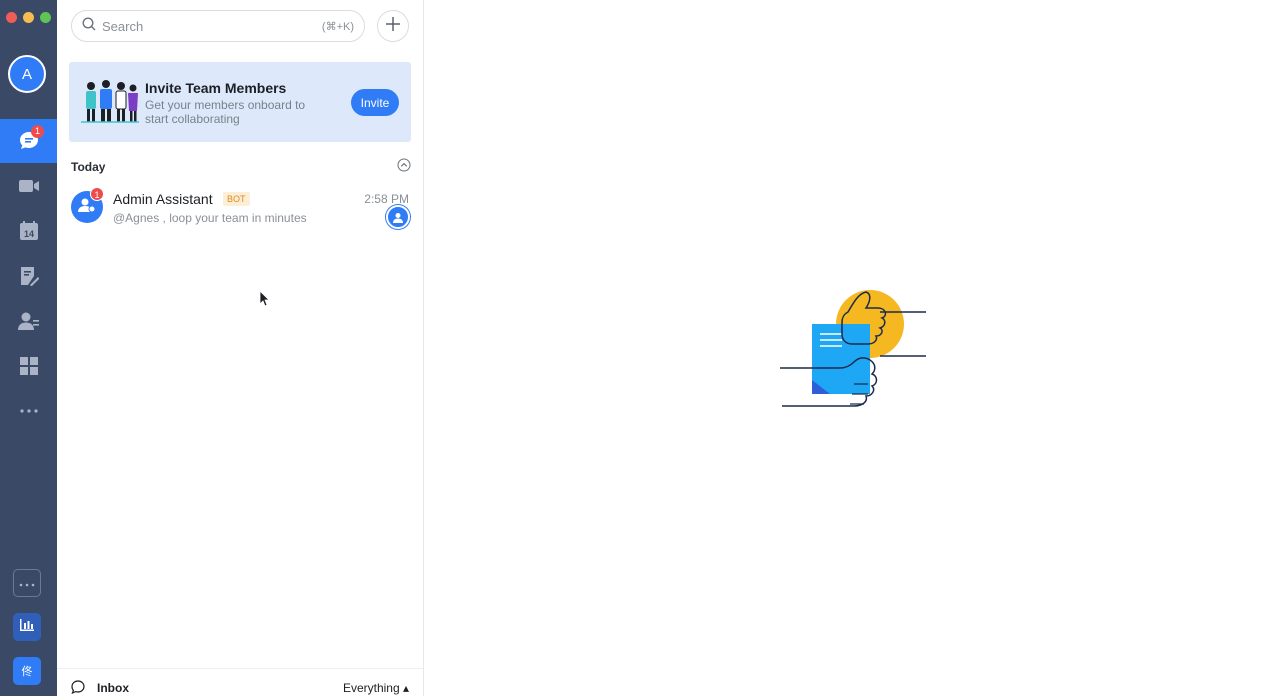 The width and height of the screenshot is (1284, 696). I want to click on left-rail: A 1 14 佟, so click(28, 348).